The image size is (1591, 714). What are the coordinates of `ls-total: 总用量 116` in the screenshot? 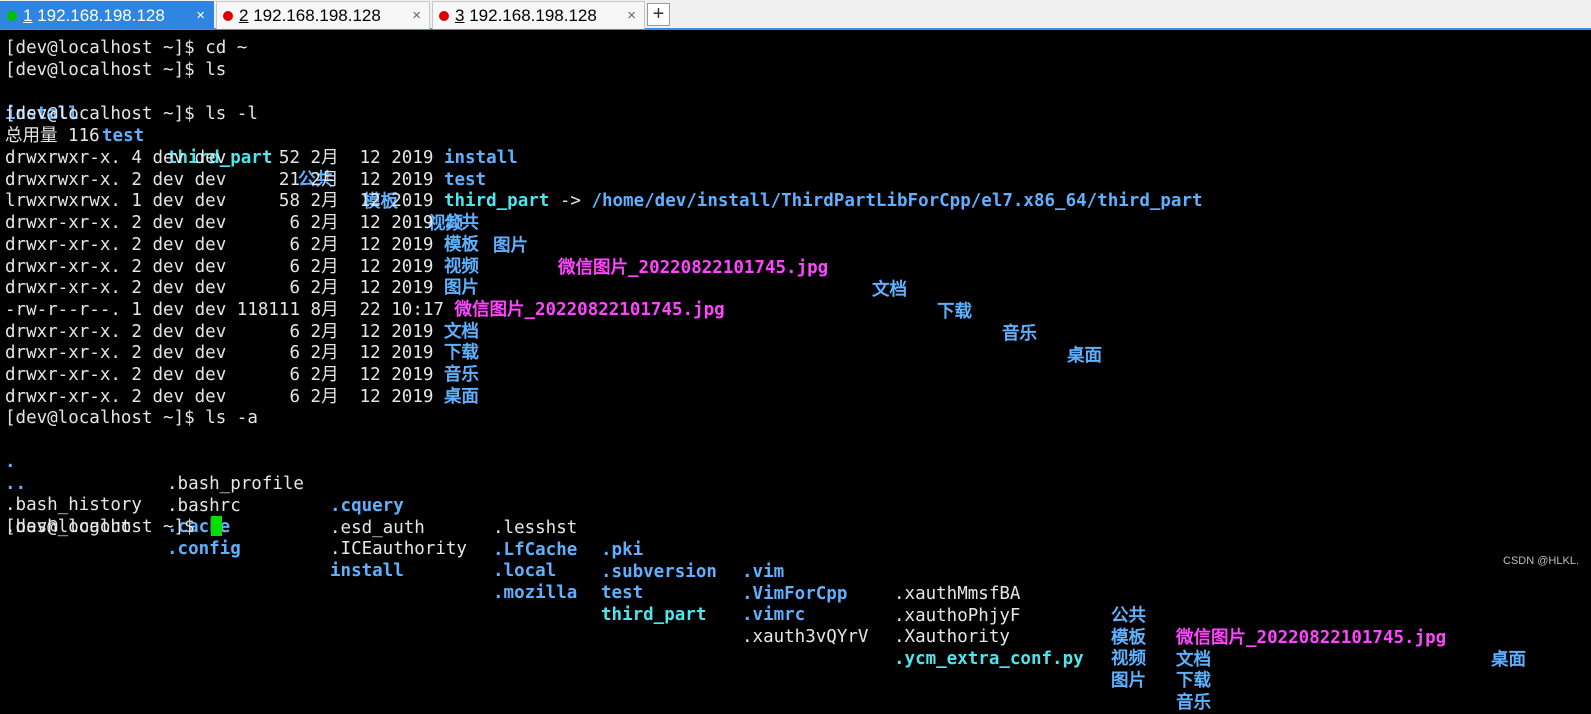 It's located at (52, 136).